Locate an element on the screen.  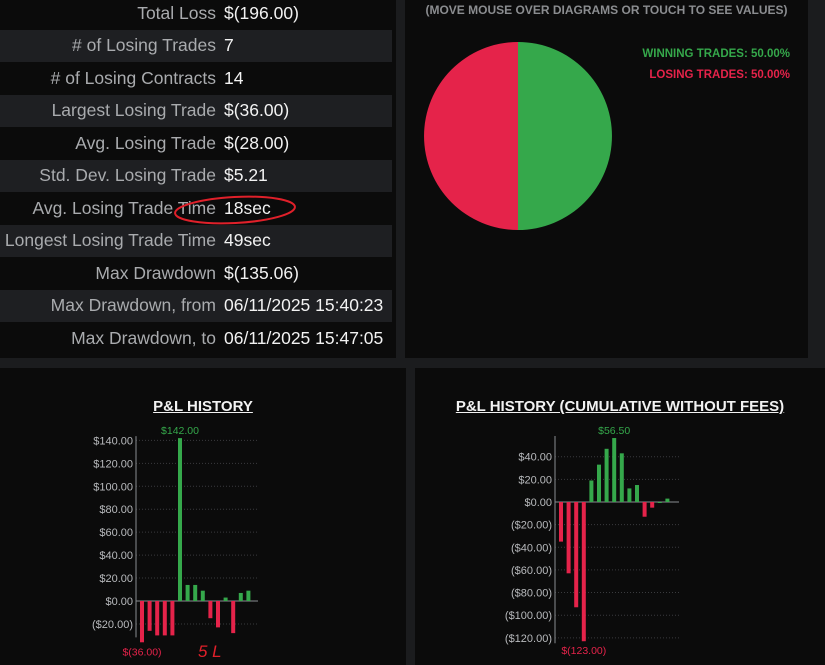
stat-row: Total Loss $(196.00) is located at coordinates (196, 15).